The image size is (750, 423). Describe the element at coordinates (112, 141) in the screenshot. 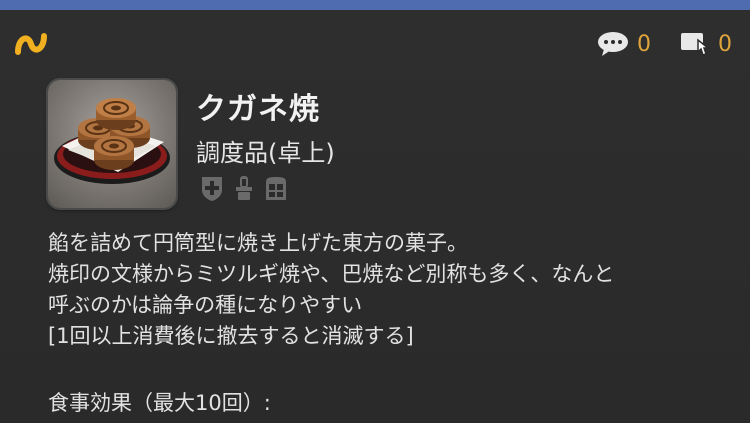

I see `kugane-yaki-pastry-image` at that location.